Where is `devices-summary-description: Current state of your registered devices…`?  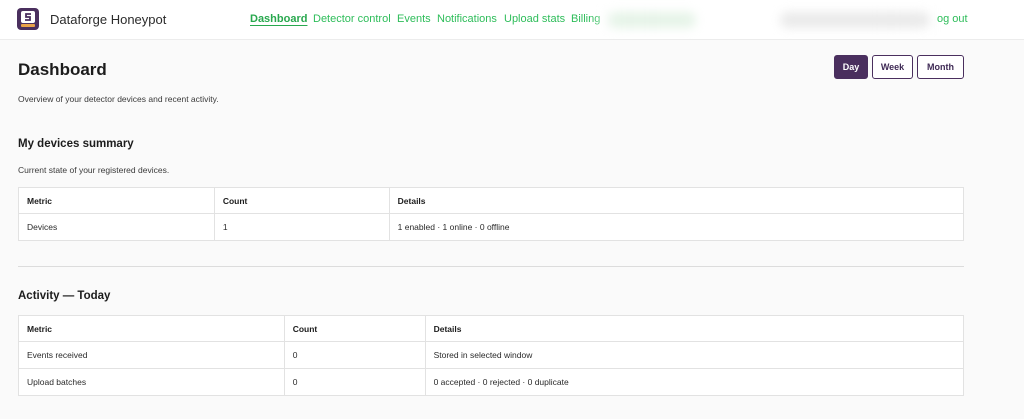
devices-summary-description: Current state of your registered devices… is located at coordinates (94, 170).